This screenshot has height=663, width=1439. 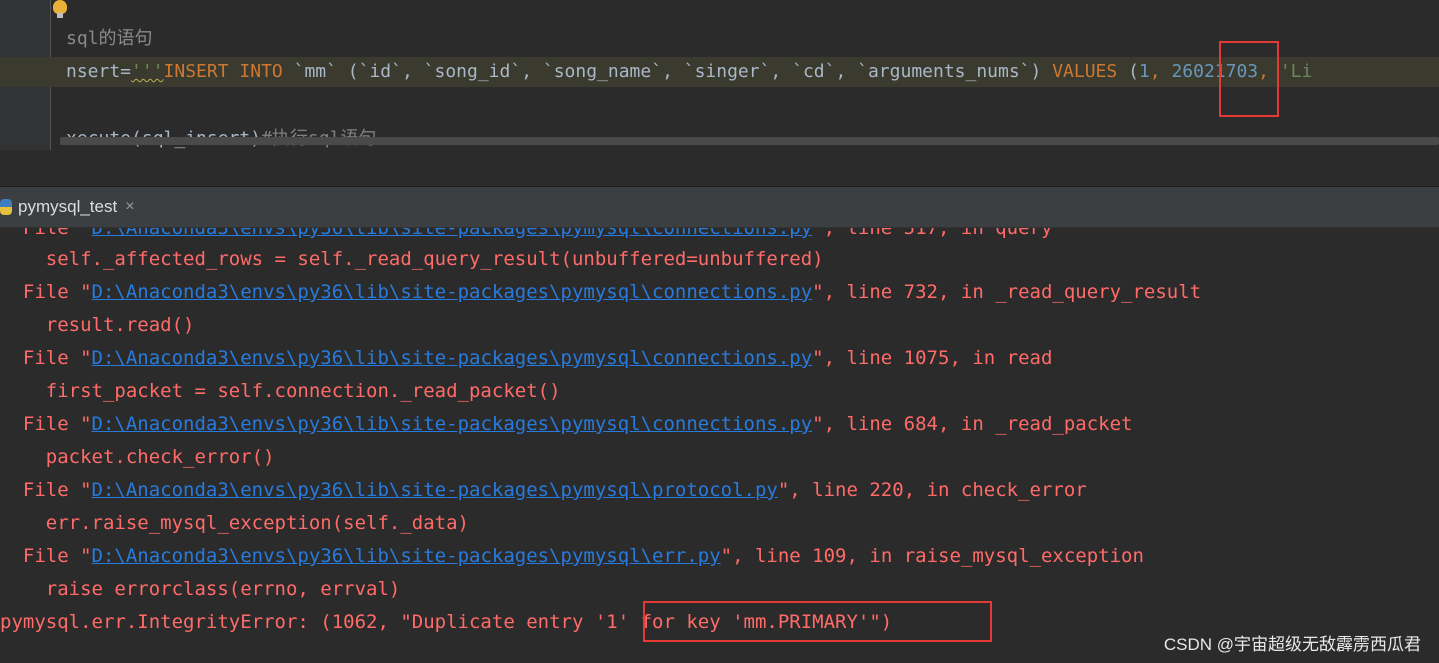 I want to click on console-text: ", line 684, in _read_packet, so click(x=972, y=424).